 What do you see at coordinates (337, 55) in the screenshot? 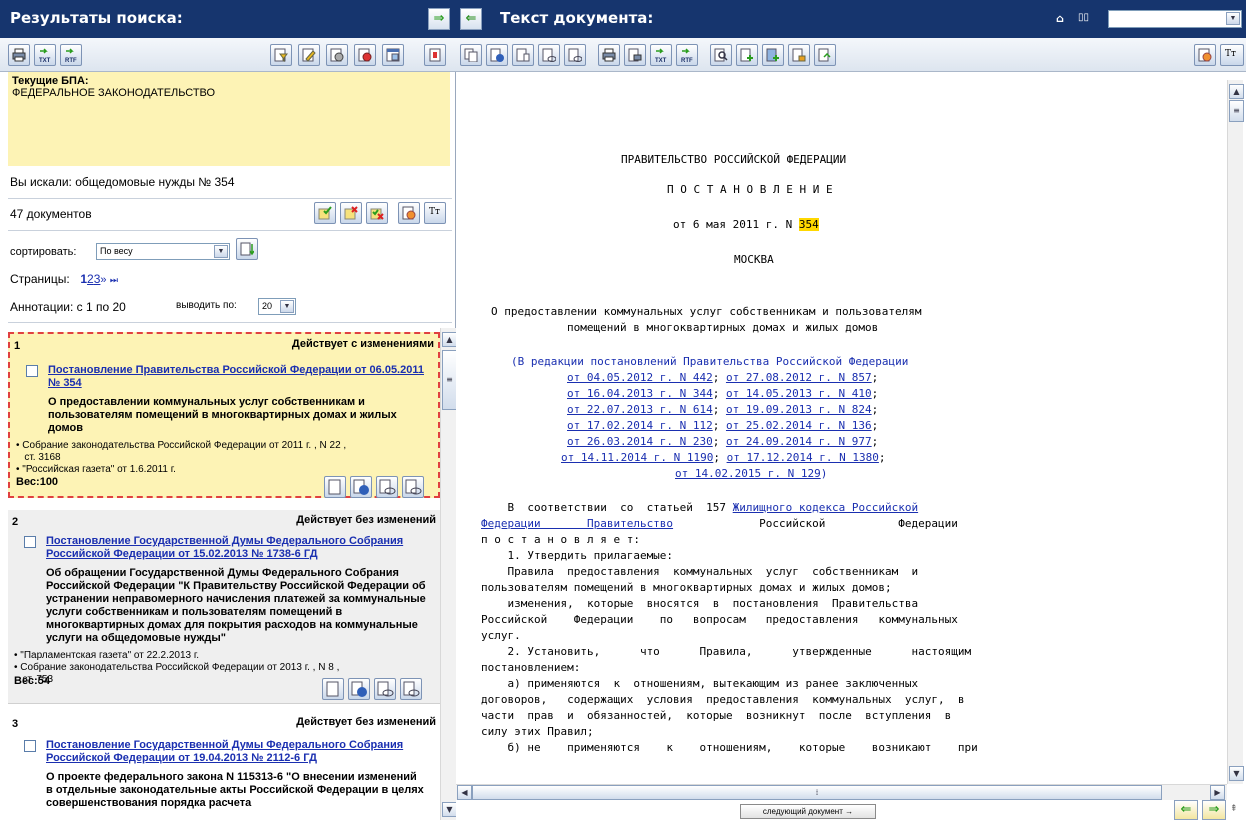
I see `settings-button` at bounding box center [337, 55].